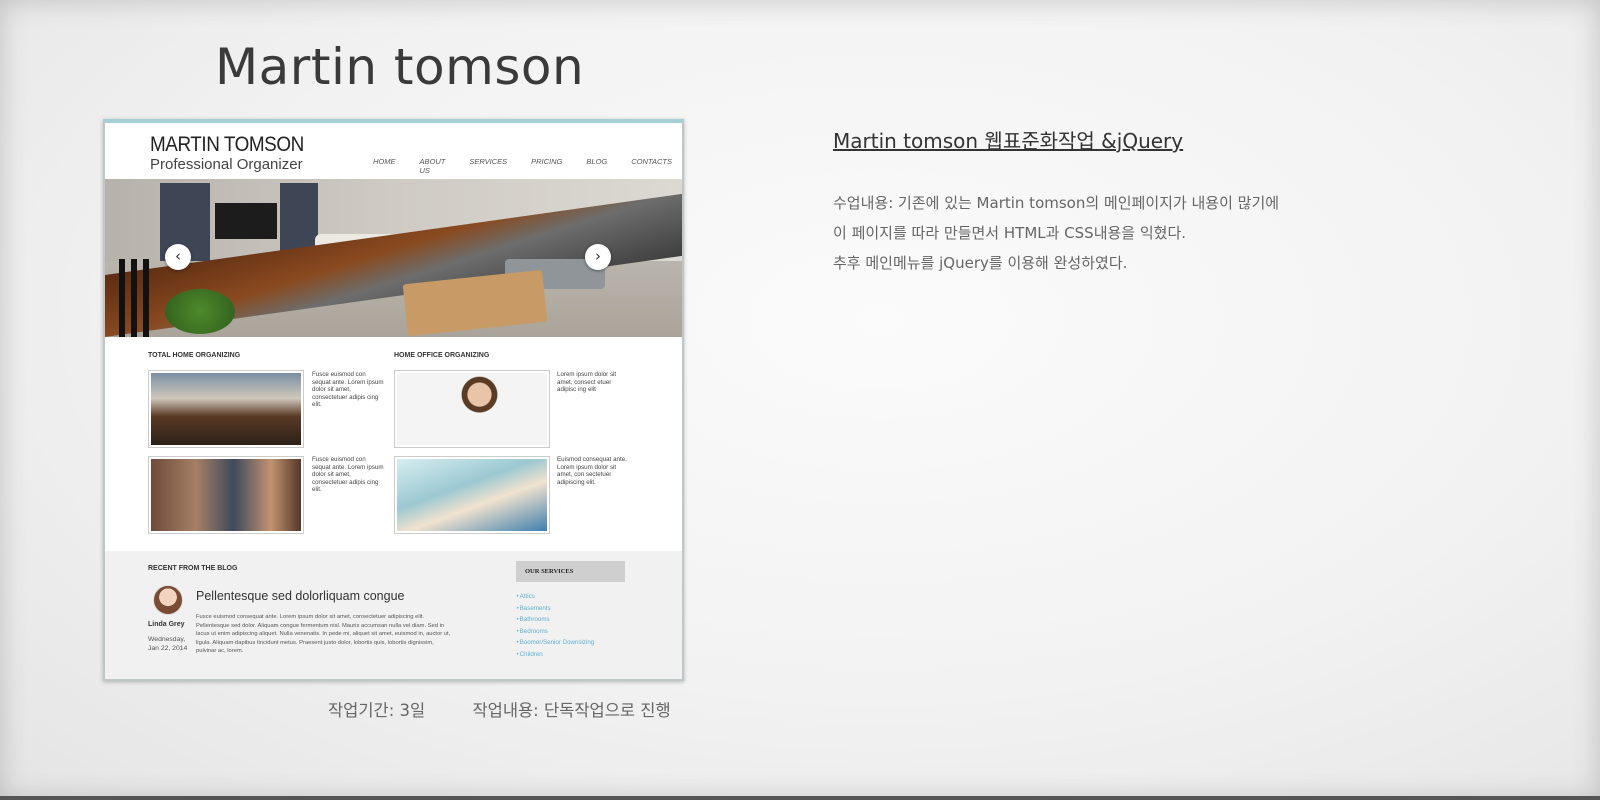 The height and width of the screenshot is (800, 1600). Describe the element at coordinates (393, 258) in the screenshot. I see `hero-slider: ‹ ›` at that location.